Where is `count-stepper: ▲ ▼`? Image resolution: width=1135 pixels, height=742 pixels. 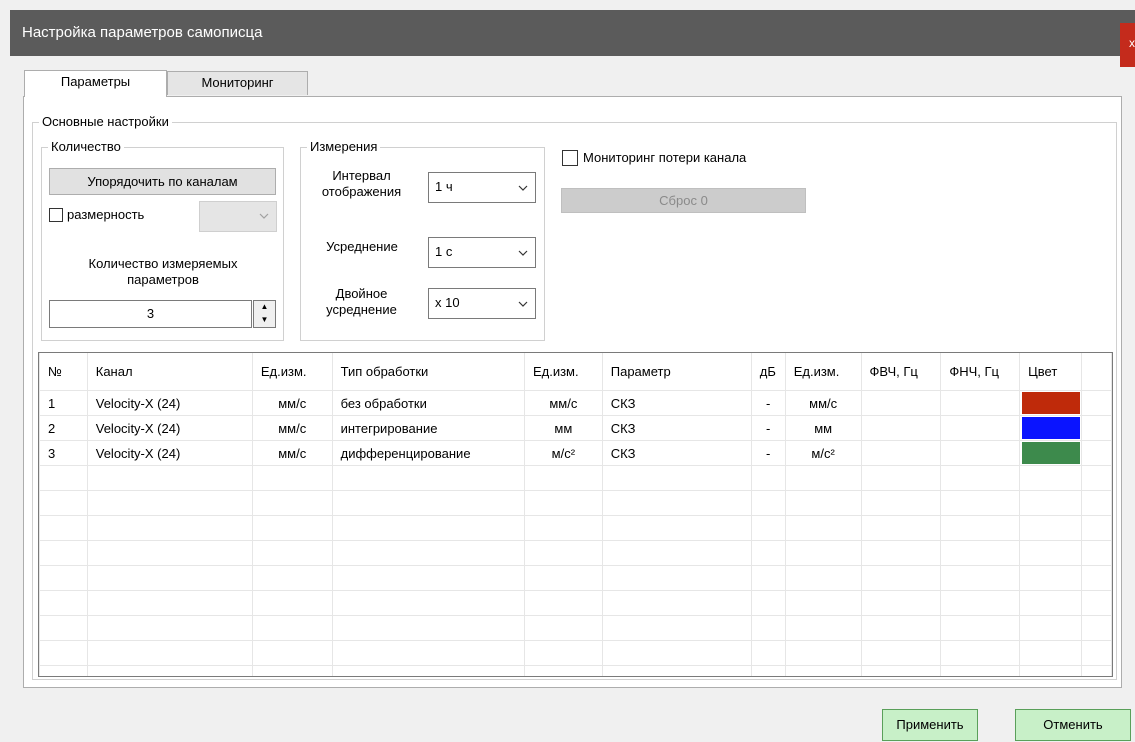 count-stepper: ▲ ▼ is located at coordinates (264, 314).